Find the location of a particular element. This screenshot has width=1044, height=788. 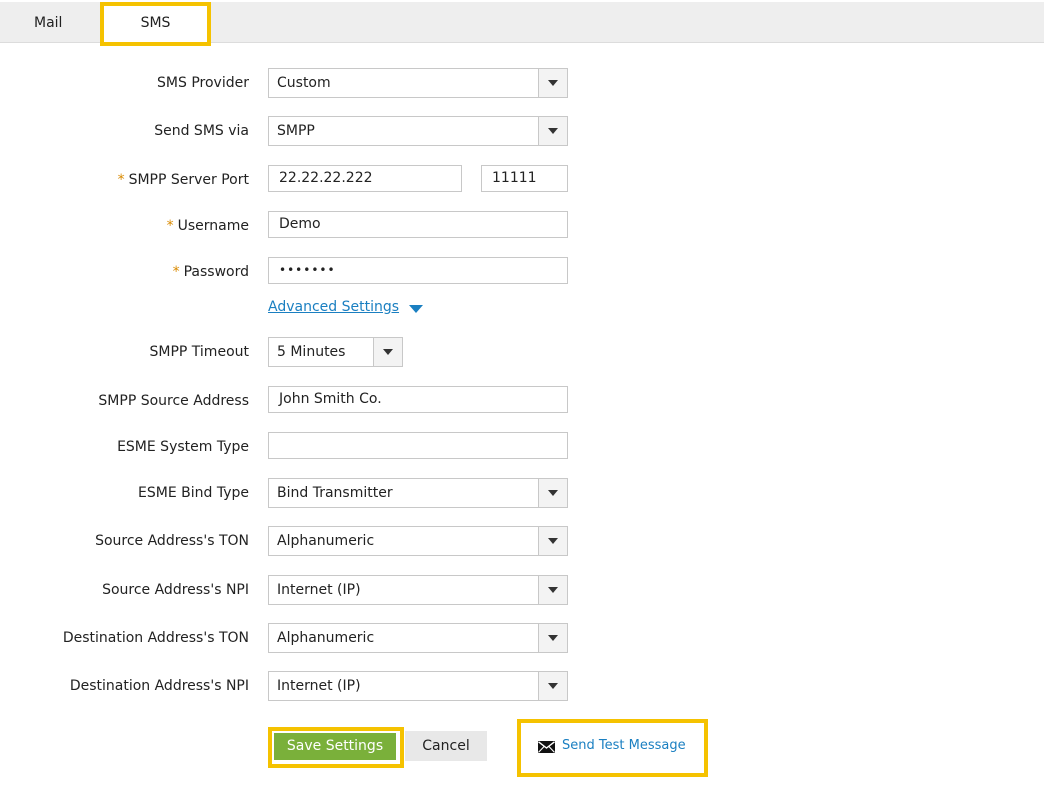

username-input: Demo is located at coordinates (418, 224).